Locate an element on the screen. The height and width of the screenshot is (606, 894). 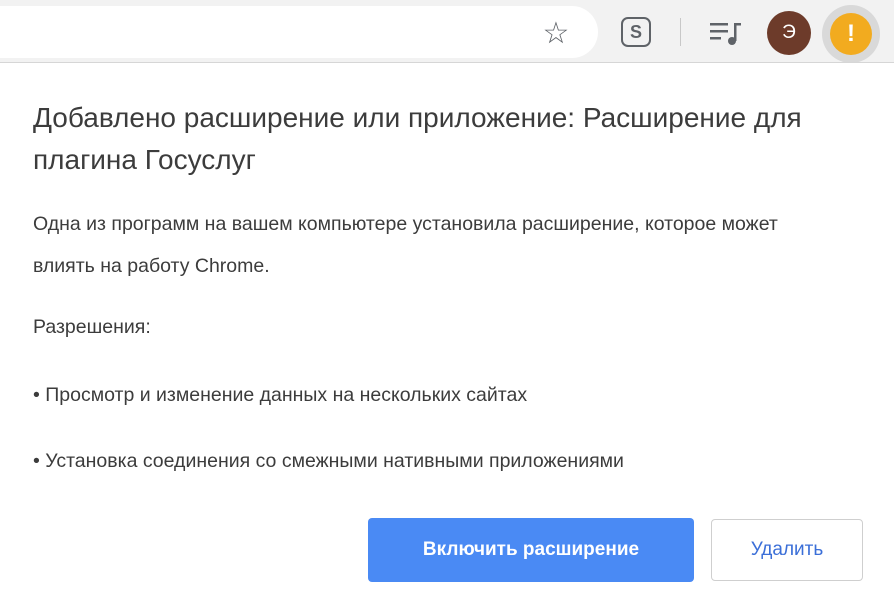
alert-icon: ! is located at coordinates (851, 34).